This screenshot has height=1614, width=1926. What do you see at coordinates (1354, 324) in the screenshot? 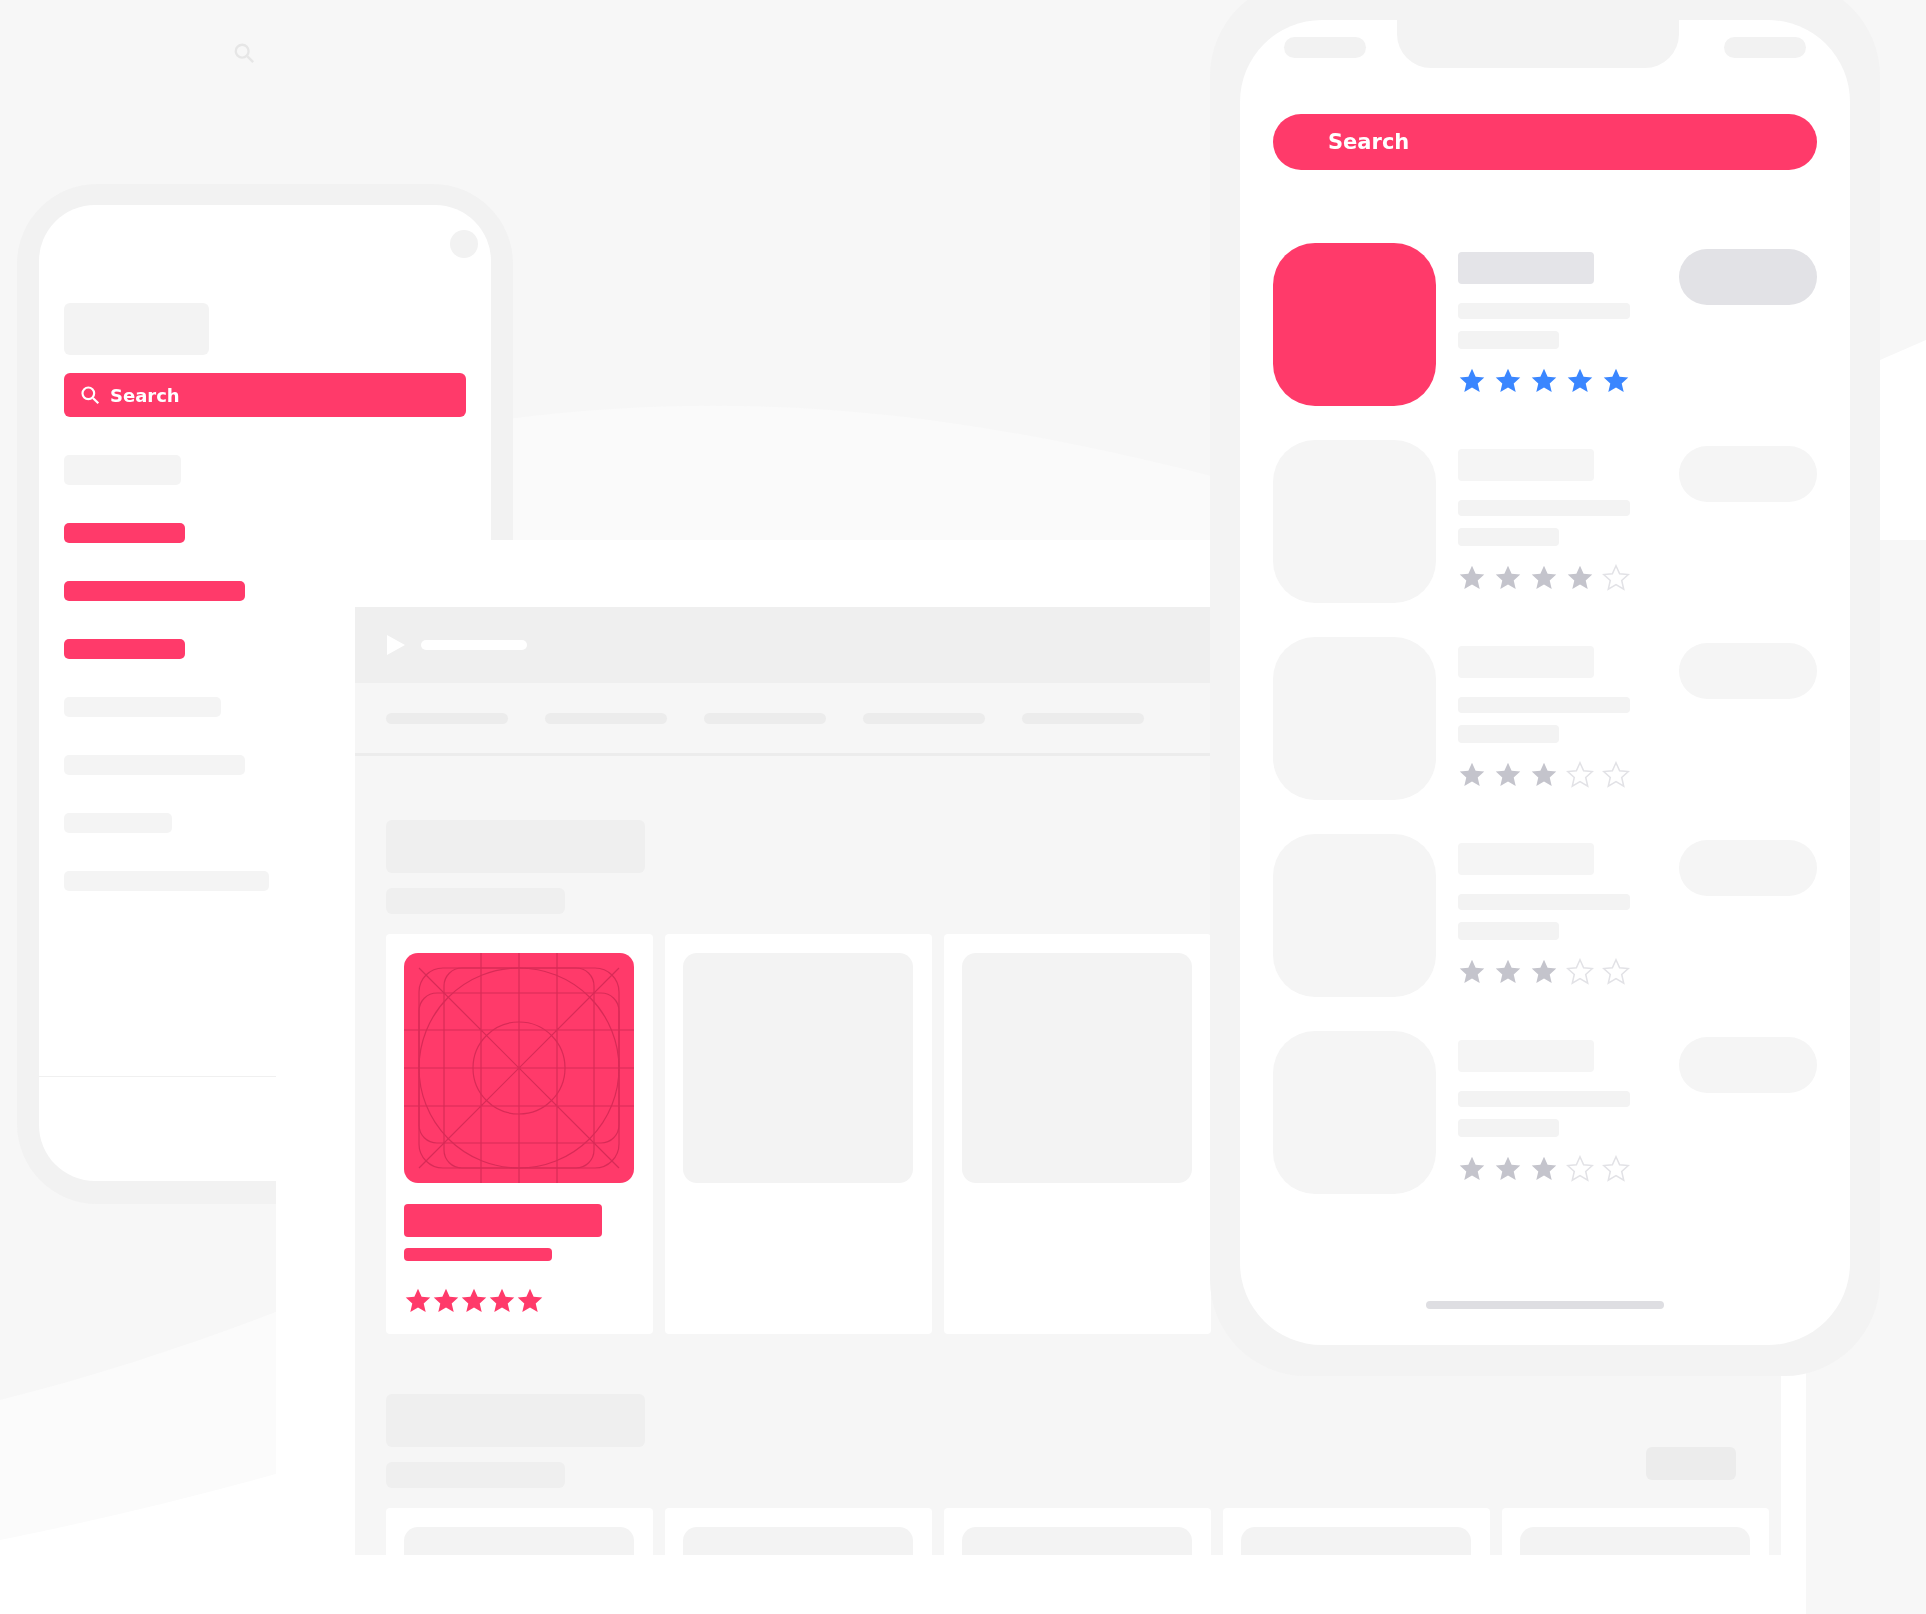
I see `app-icon` at bounding box center [1354, 324].